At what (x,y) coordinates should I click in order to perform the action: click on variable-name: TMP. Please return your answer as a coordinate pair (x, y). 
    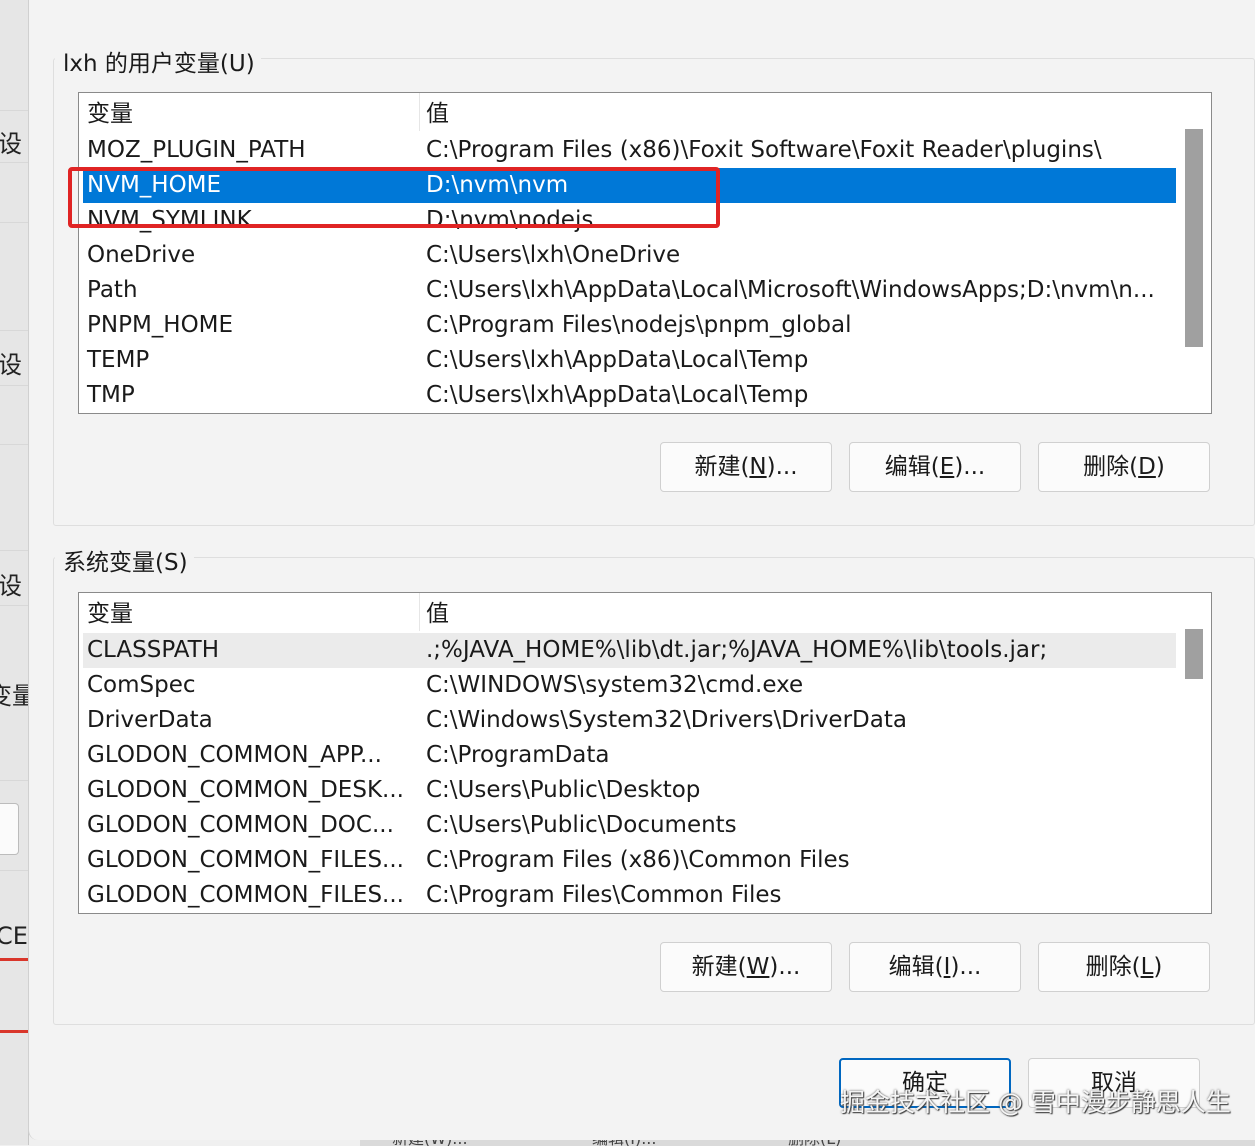
    Looking at the image, I should click on (111, 395).